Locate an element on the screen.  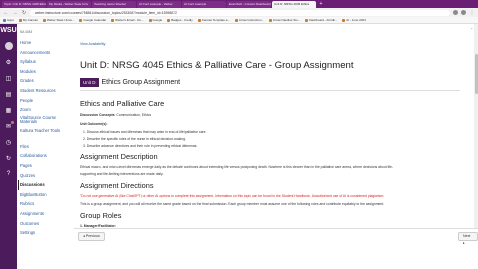
collapse-icon: ⌃ is located at coordinates (471, 29).